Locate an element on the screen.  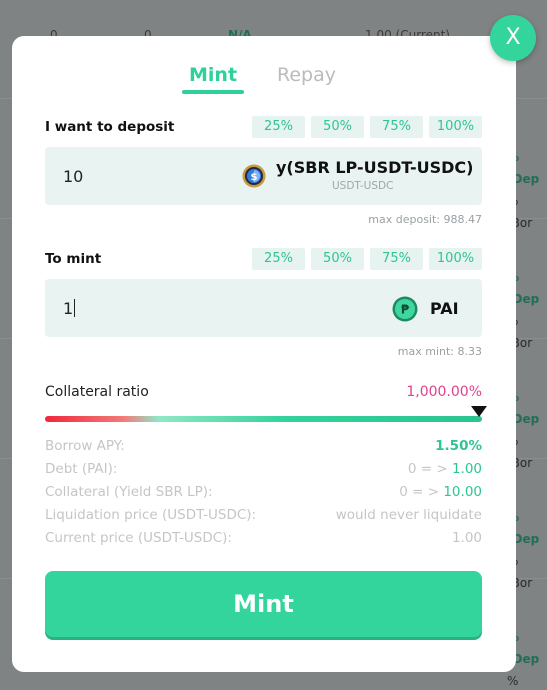
collateral-label: Collateral (Yield SBR LP): is located at coordinates (129, 492).